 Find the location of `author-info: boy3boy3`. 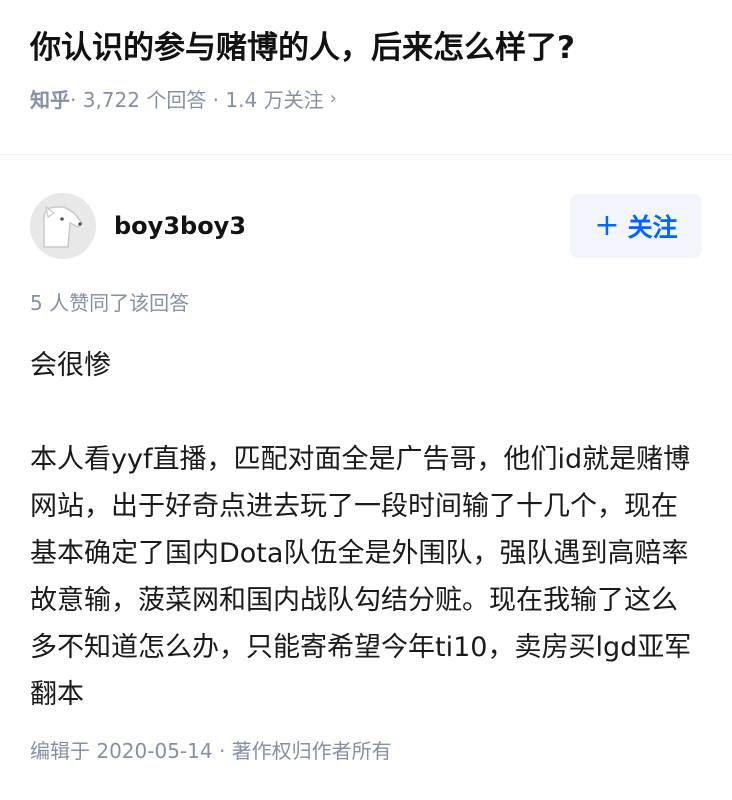

author-info: boy3boy3 is located at coordinates (138, 226).